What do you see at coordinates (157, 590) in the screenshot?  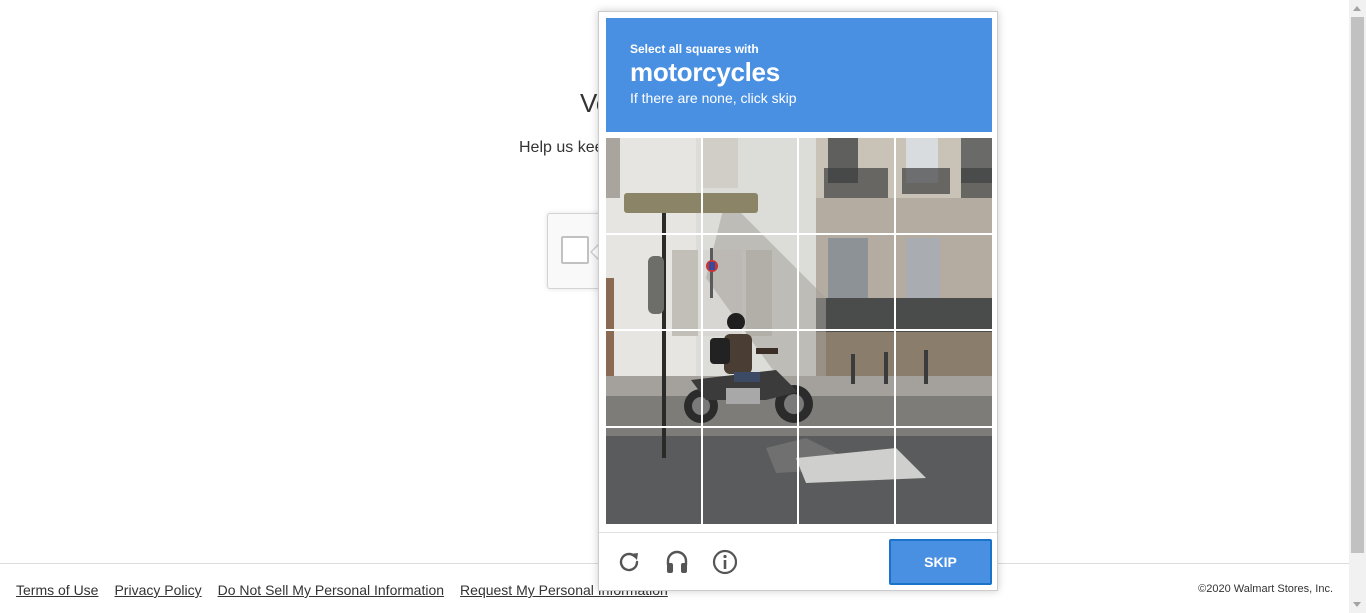 I see `footer-link-privacy: Privacy Policy` at bounding box center [157, 590].